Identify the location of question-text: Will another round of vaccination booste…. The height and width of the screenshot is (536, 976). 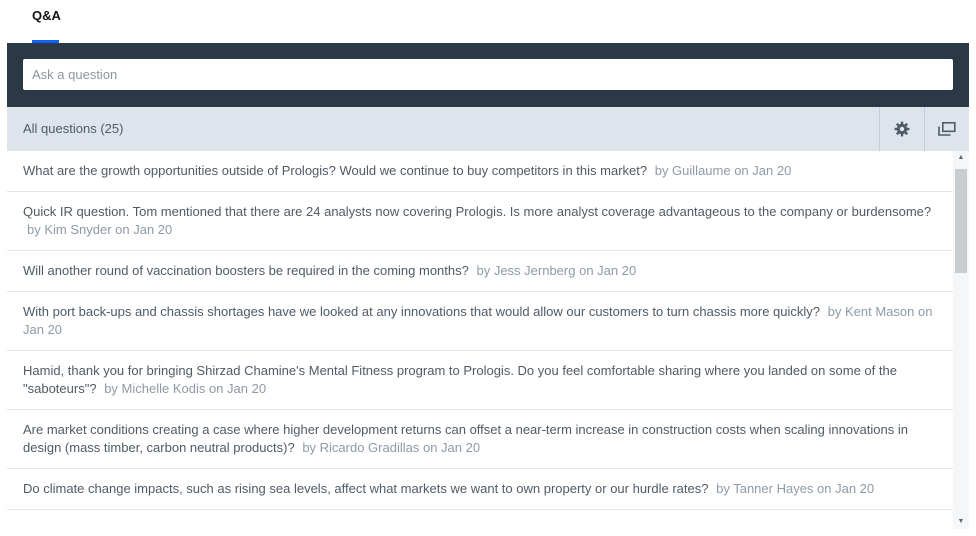
(246, 270).